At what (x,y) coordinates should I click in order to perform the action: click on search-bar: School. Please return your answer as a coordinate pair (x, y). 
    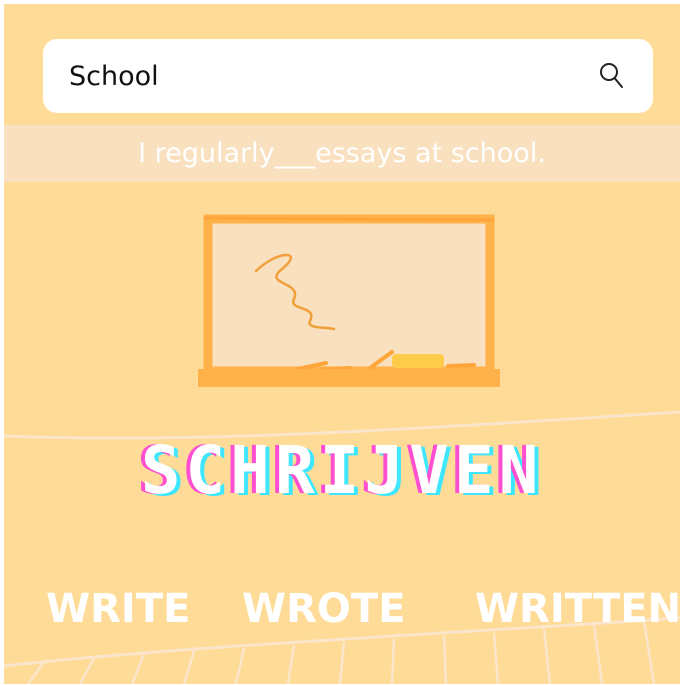
    Looking at the image, I should click on (348, 76).